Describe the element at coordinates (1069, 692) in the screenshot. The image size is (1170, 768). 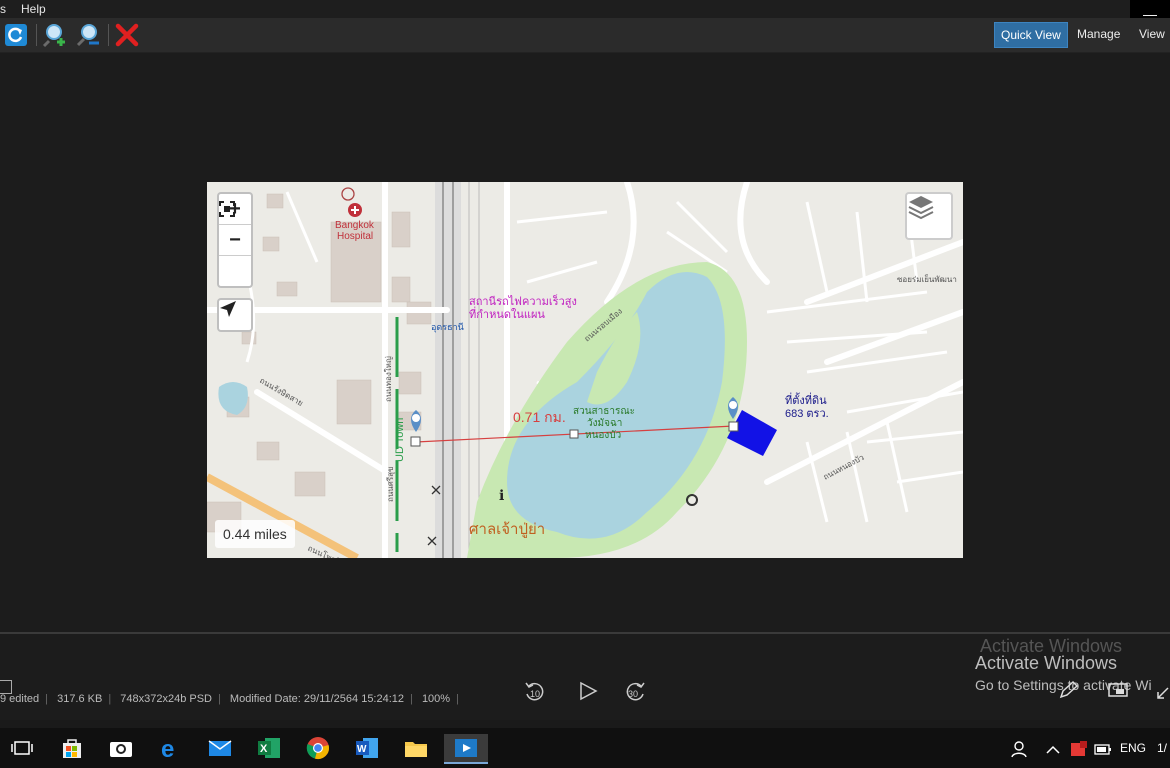
I see `edit-pencil-icon` at that location.